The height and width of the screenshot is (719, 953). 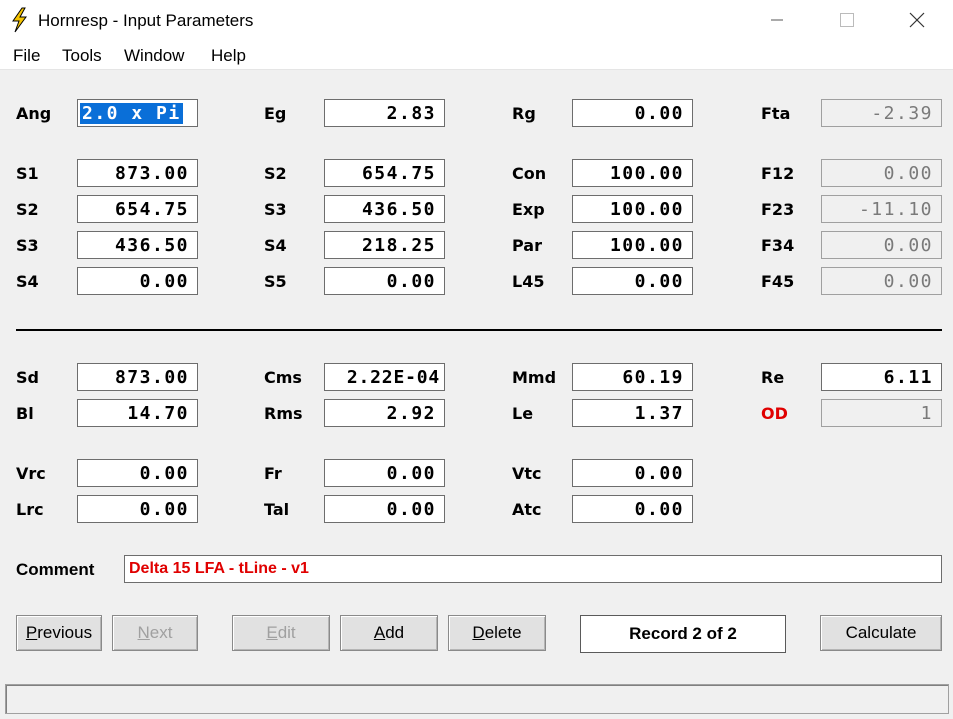 What do you see at coordinates (476, 20) in the screenshot?
I see `title-bar: Hornresp - Input Parameters` at bounding box center [476, 20].